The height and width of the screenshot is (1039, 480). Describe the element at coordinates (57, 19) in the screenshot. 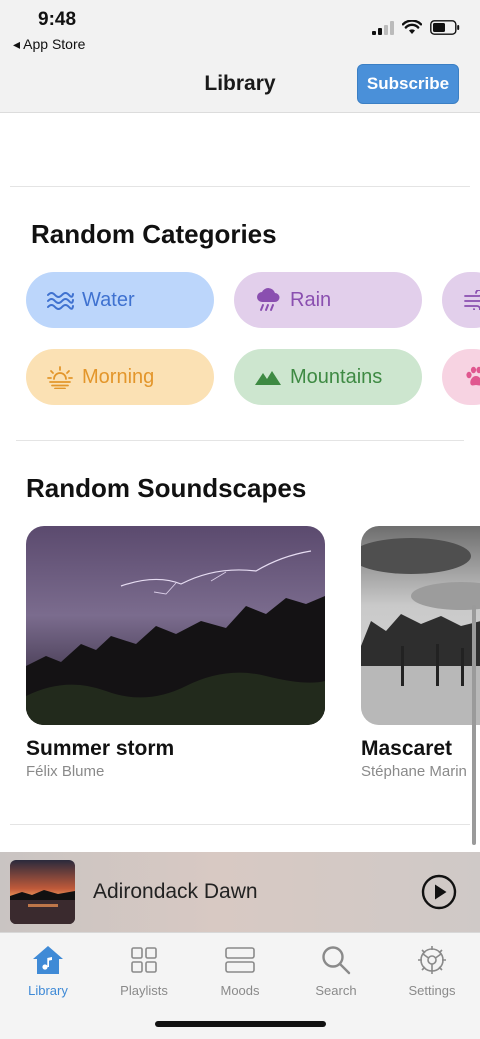

I see `status-time: 9:48` at that location.